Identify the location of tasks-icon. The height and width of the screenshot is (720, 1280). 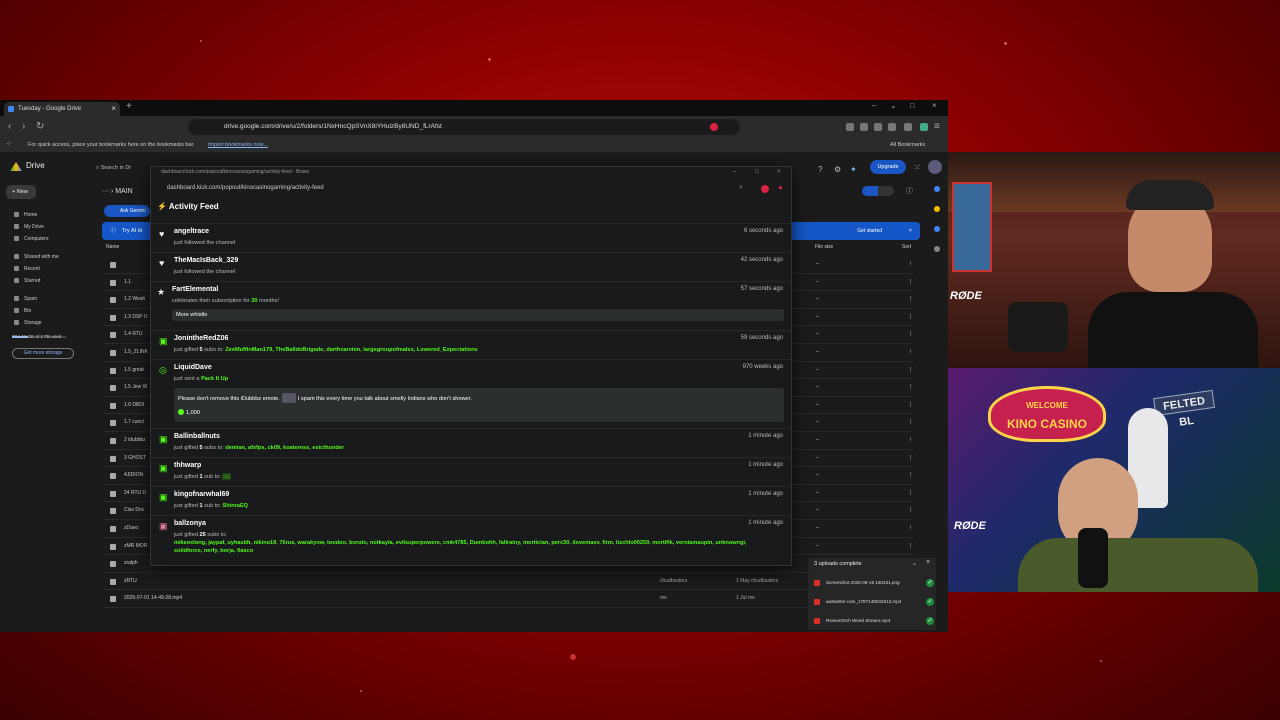
(937, 229).